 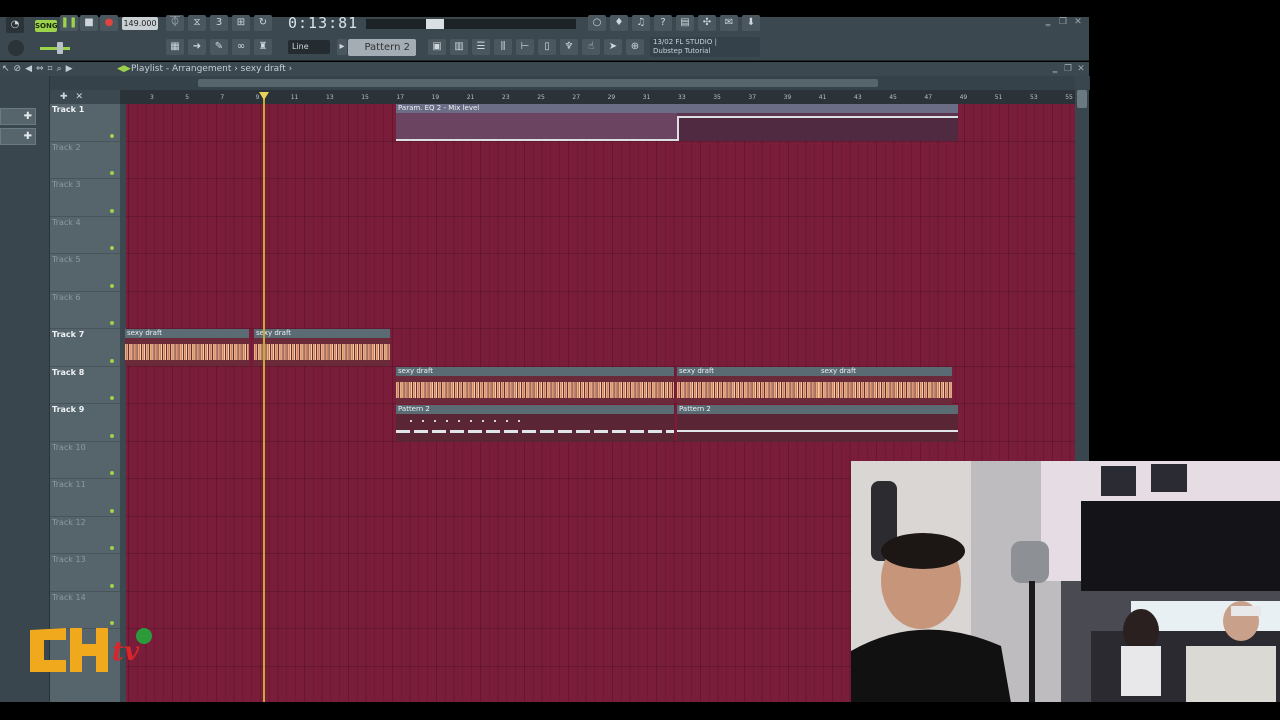 I want to click on piano-roll-icon: ▦, so click(x=175, y=47).